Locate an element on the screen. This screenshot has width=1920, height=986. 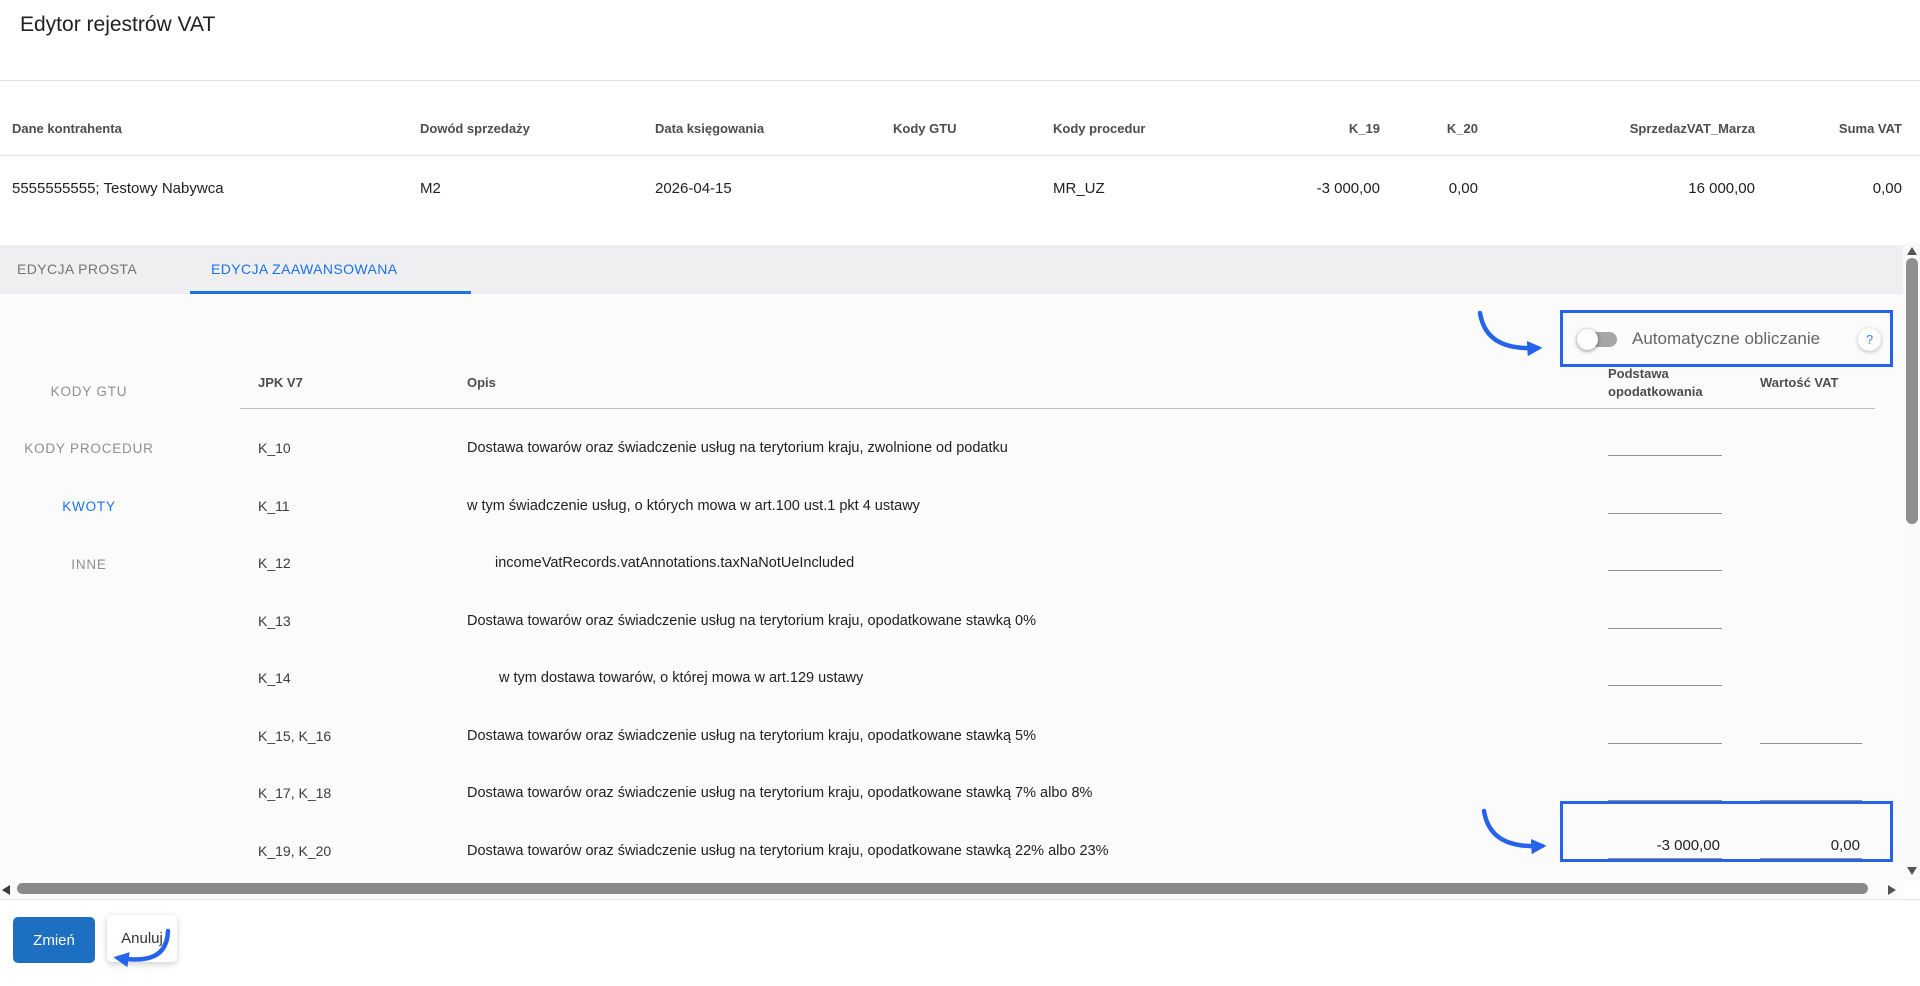
cell-k19: -3 000,00 is located at coordinates (1348, 188).